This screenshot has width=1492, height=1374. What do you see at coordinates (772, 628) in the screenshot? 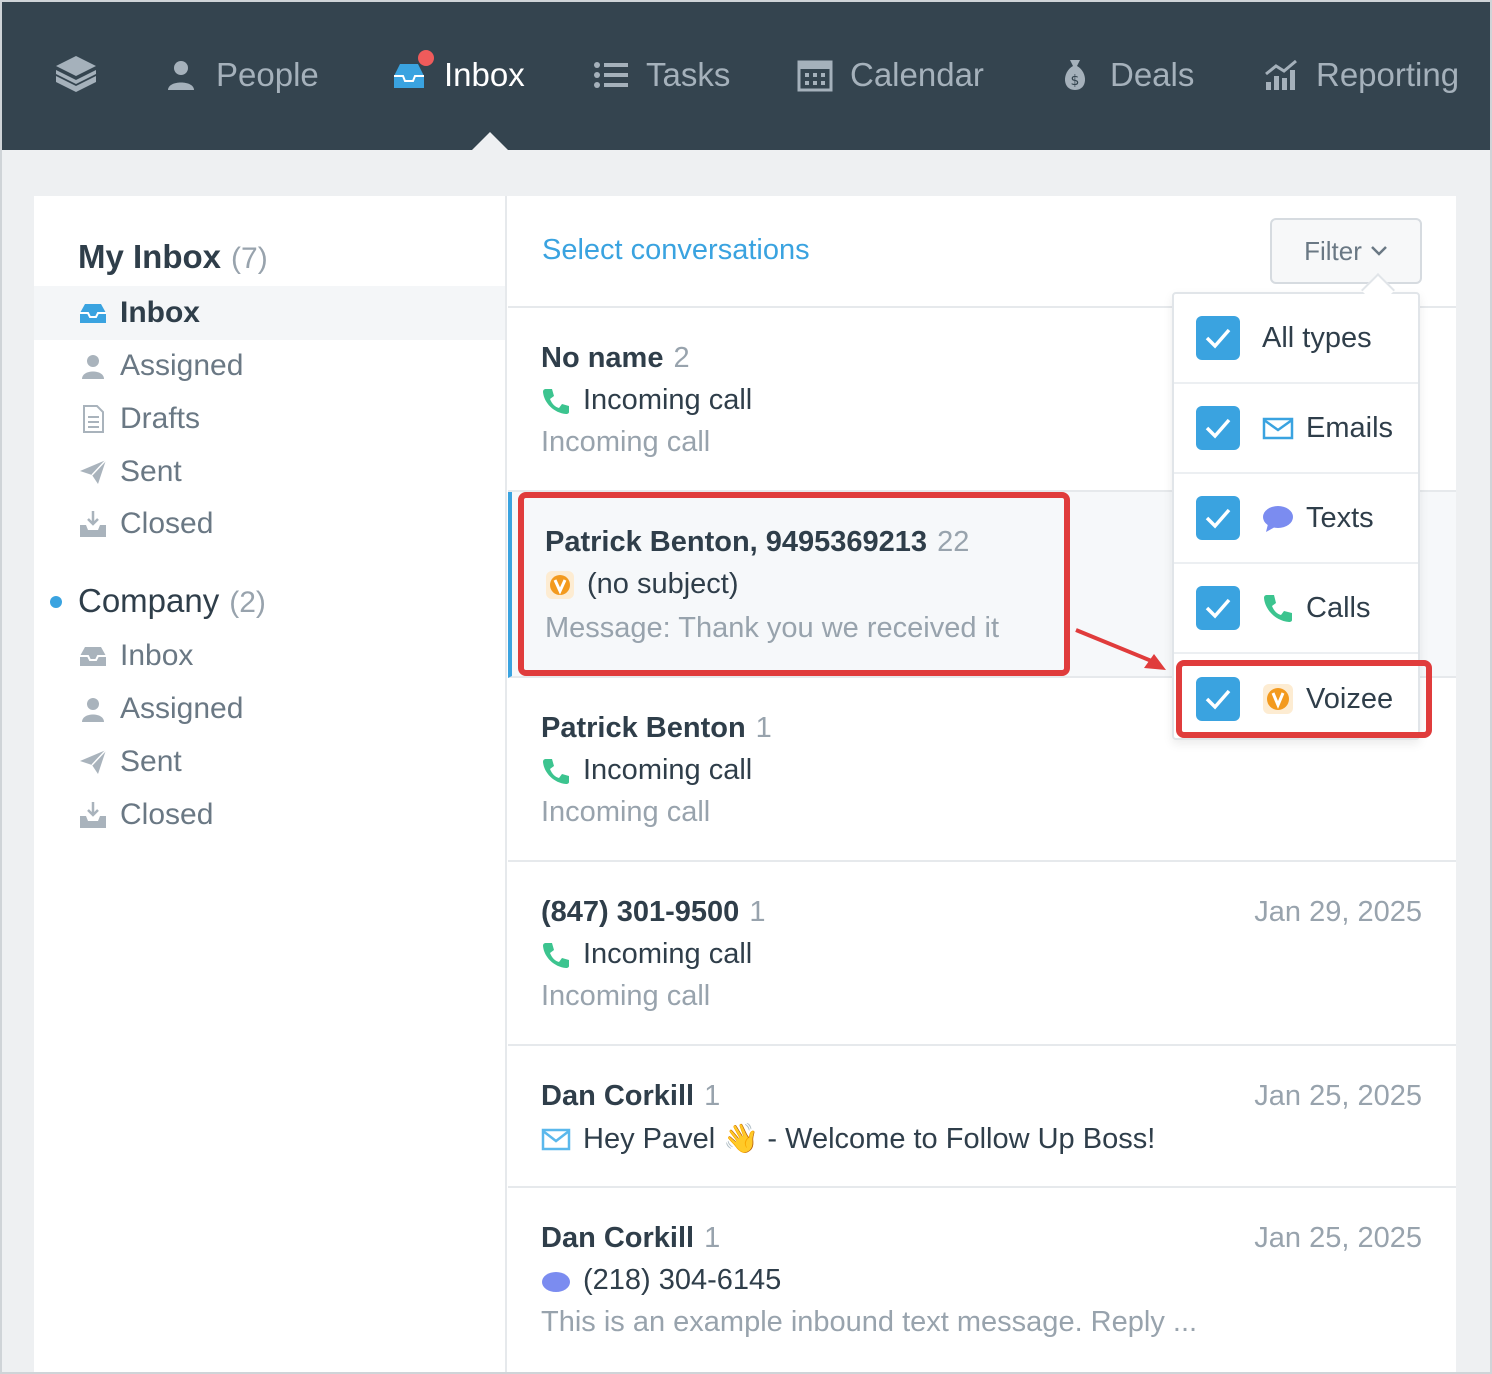
I see `conversation-preview: Message: Thank you we received it` at bounding box center [772, 628].